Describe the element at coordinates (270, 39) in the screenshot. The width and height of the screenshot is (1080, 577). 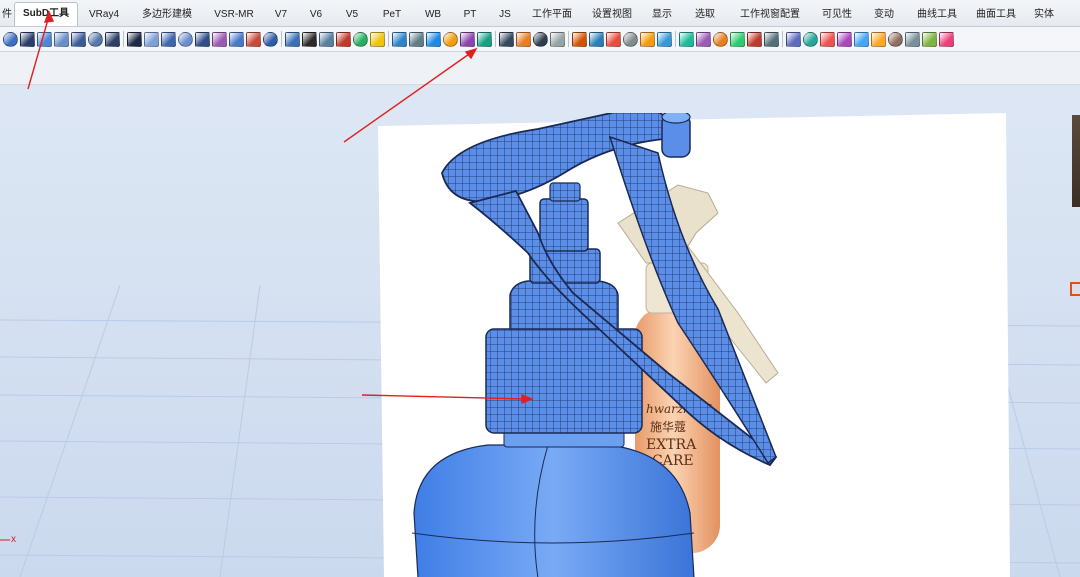
I see `toolbar-tool-15-icon` at that location.